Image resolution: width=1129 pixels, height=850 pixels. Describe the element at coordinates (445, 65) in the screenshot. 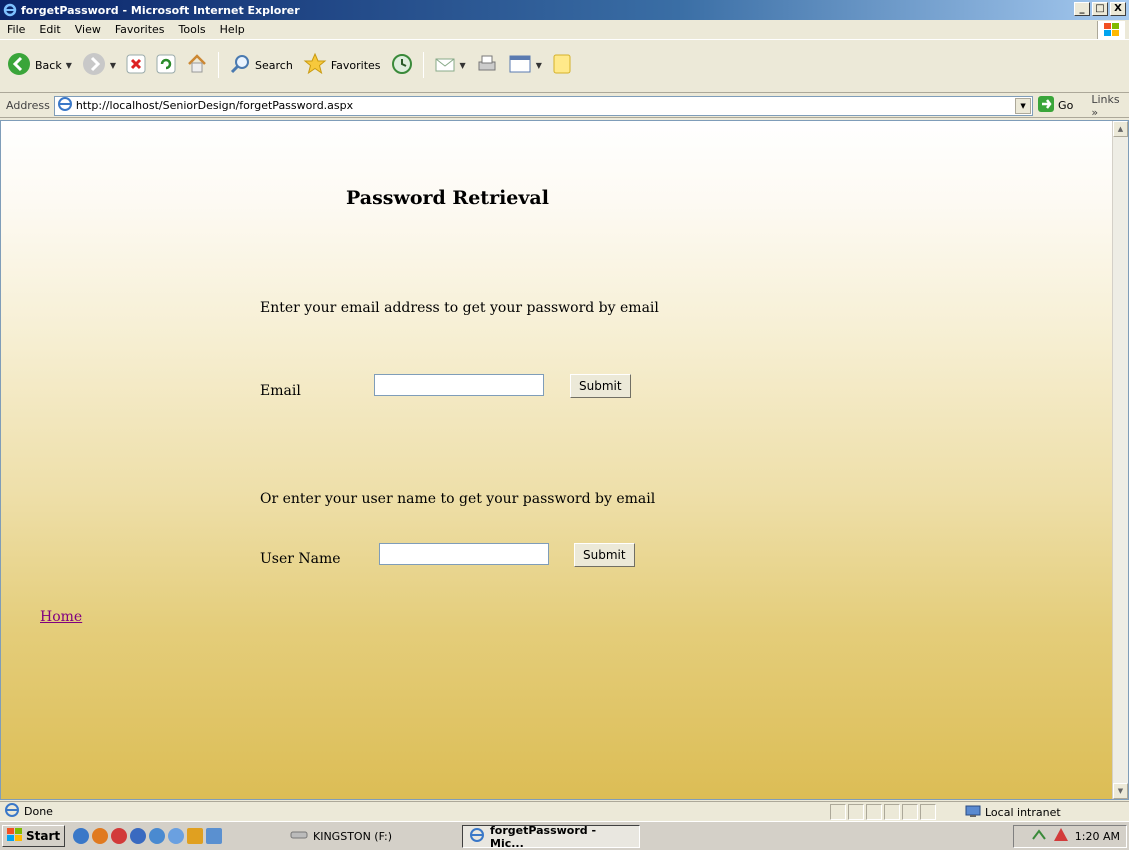

I see `mail-icon` at that location.